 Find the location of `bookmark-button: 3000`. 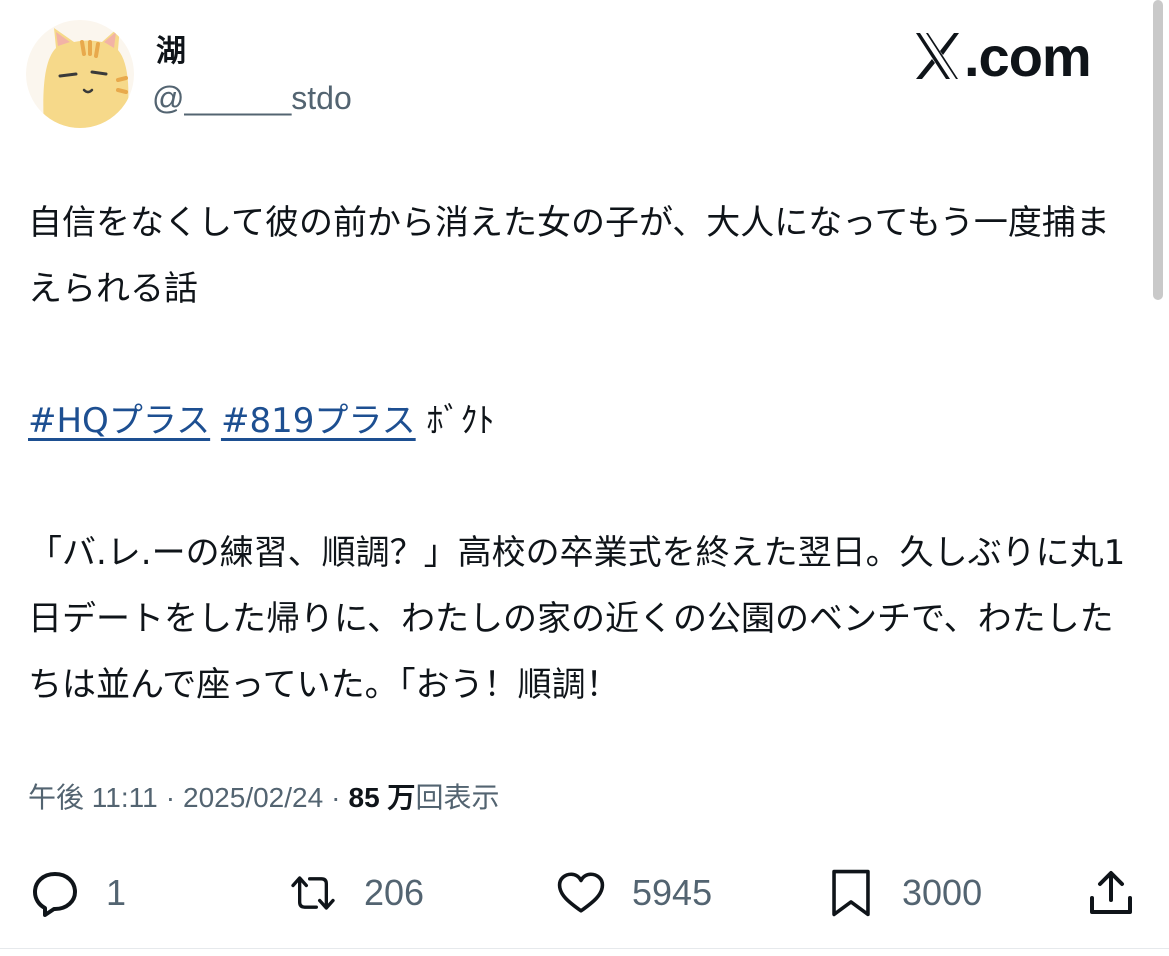

bookmark-button: 3000 is located at coordinates (904, 893).